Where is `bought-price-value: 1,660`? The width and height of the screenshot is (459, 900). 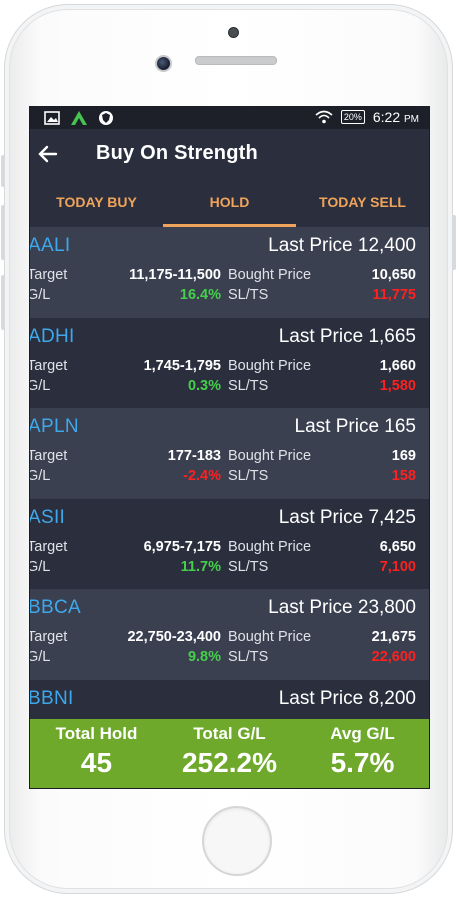
bought-price-value: 1,660 is located at coordinates (397, 365).